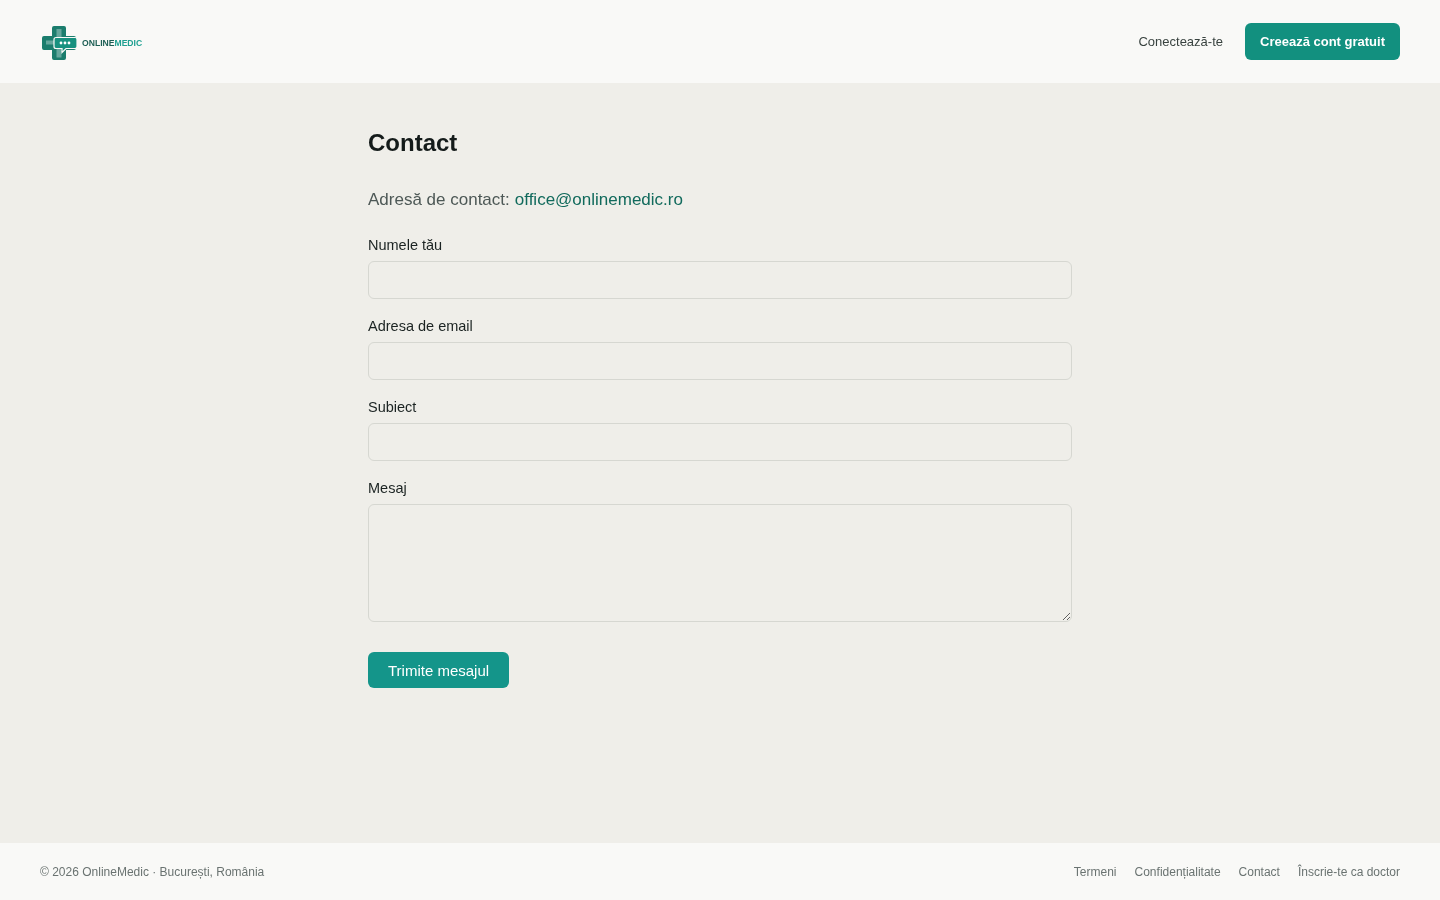 This screenshot has height=900, width=1440. Describe the element at coordinates (1259, 871) in the screenshot. I see `footer-link: Contact` at that location.